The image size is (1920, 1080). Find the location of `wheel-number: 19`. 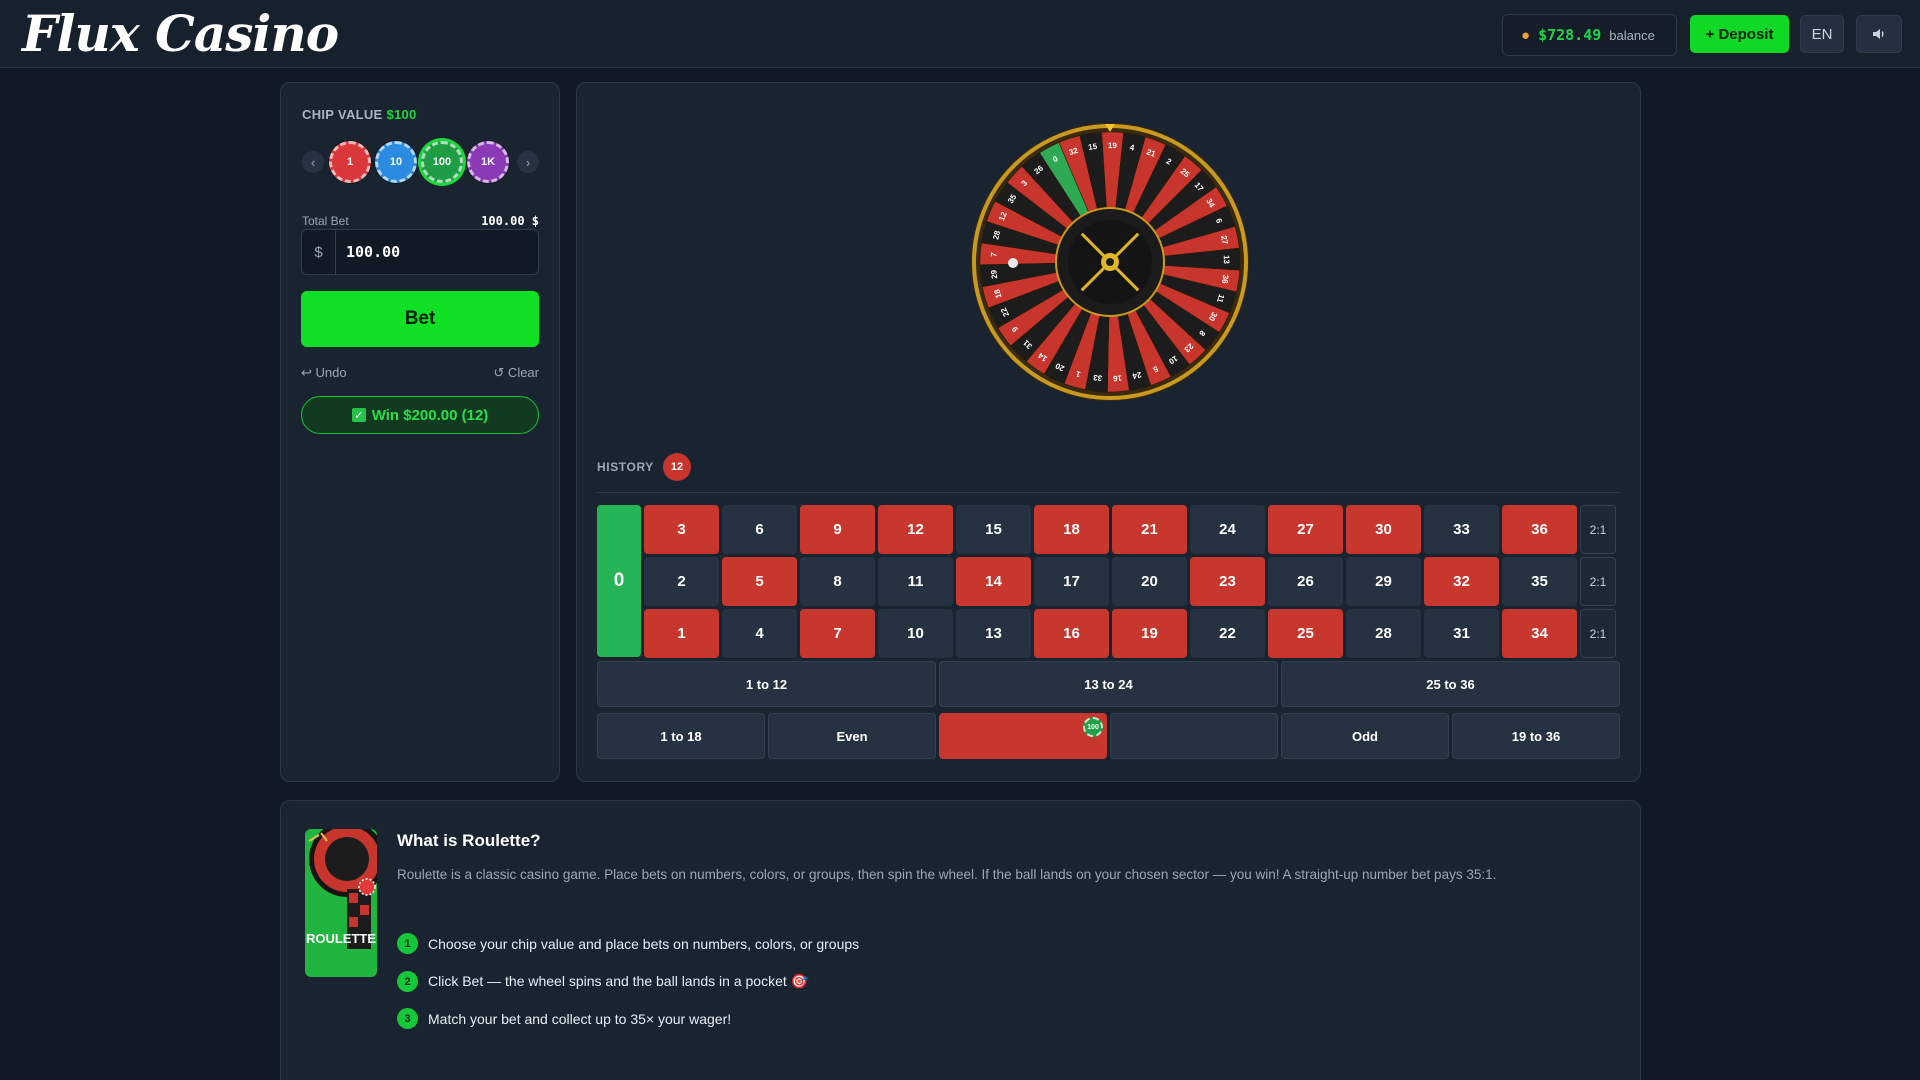

wheel-number: 19 is located at coordinates (1113, 145).